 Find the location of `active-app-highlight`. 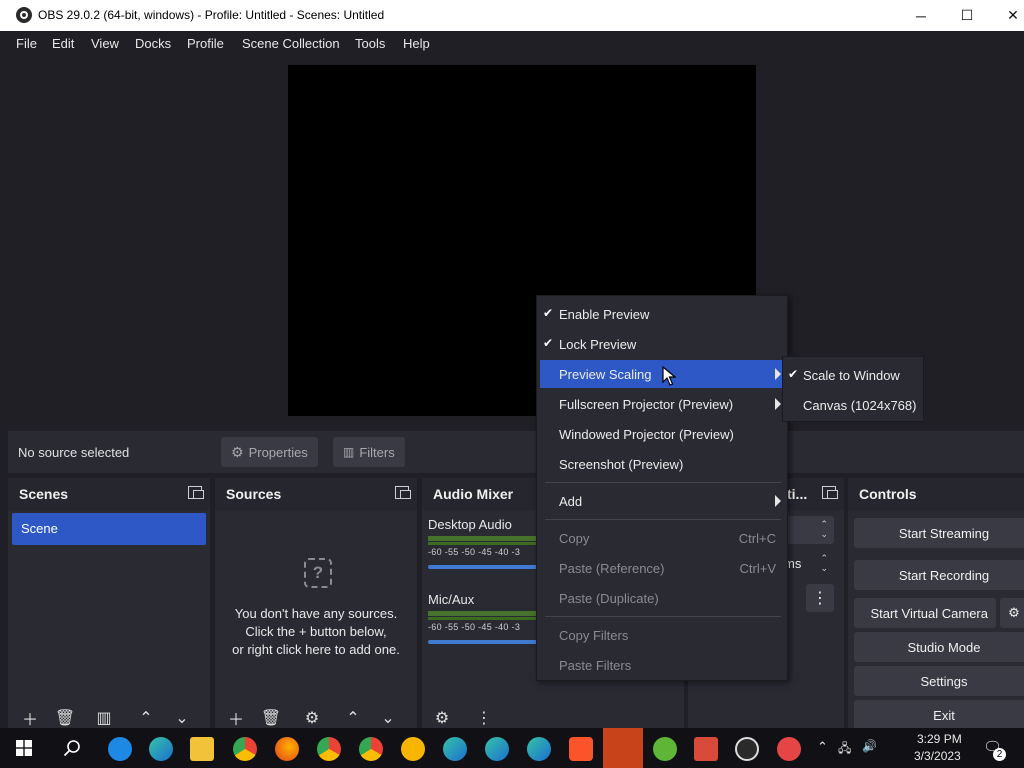

active-app-highlight is located at coordinates (623, 748).